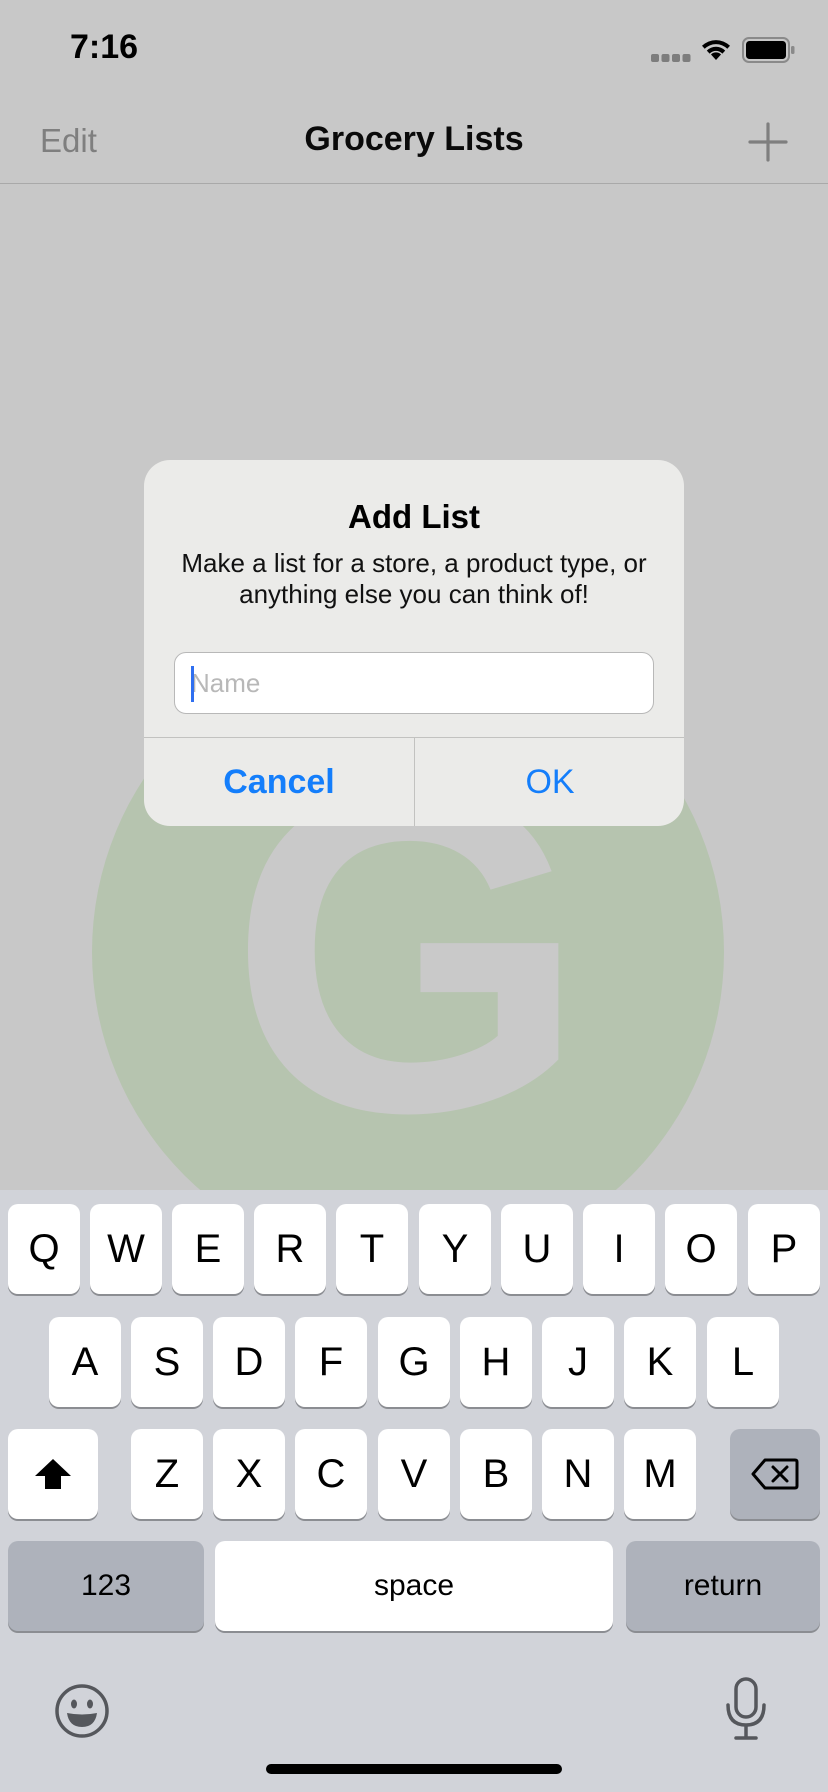 This screenshot has width=828, height=1792. I want to click on key-d: D, so click(249, 1362).